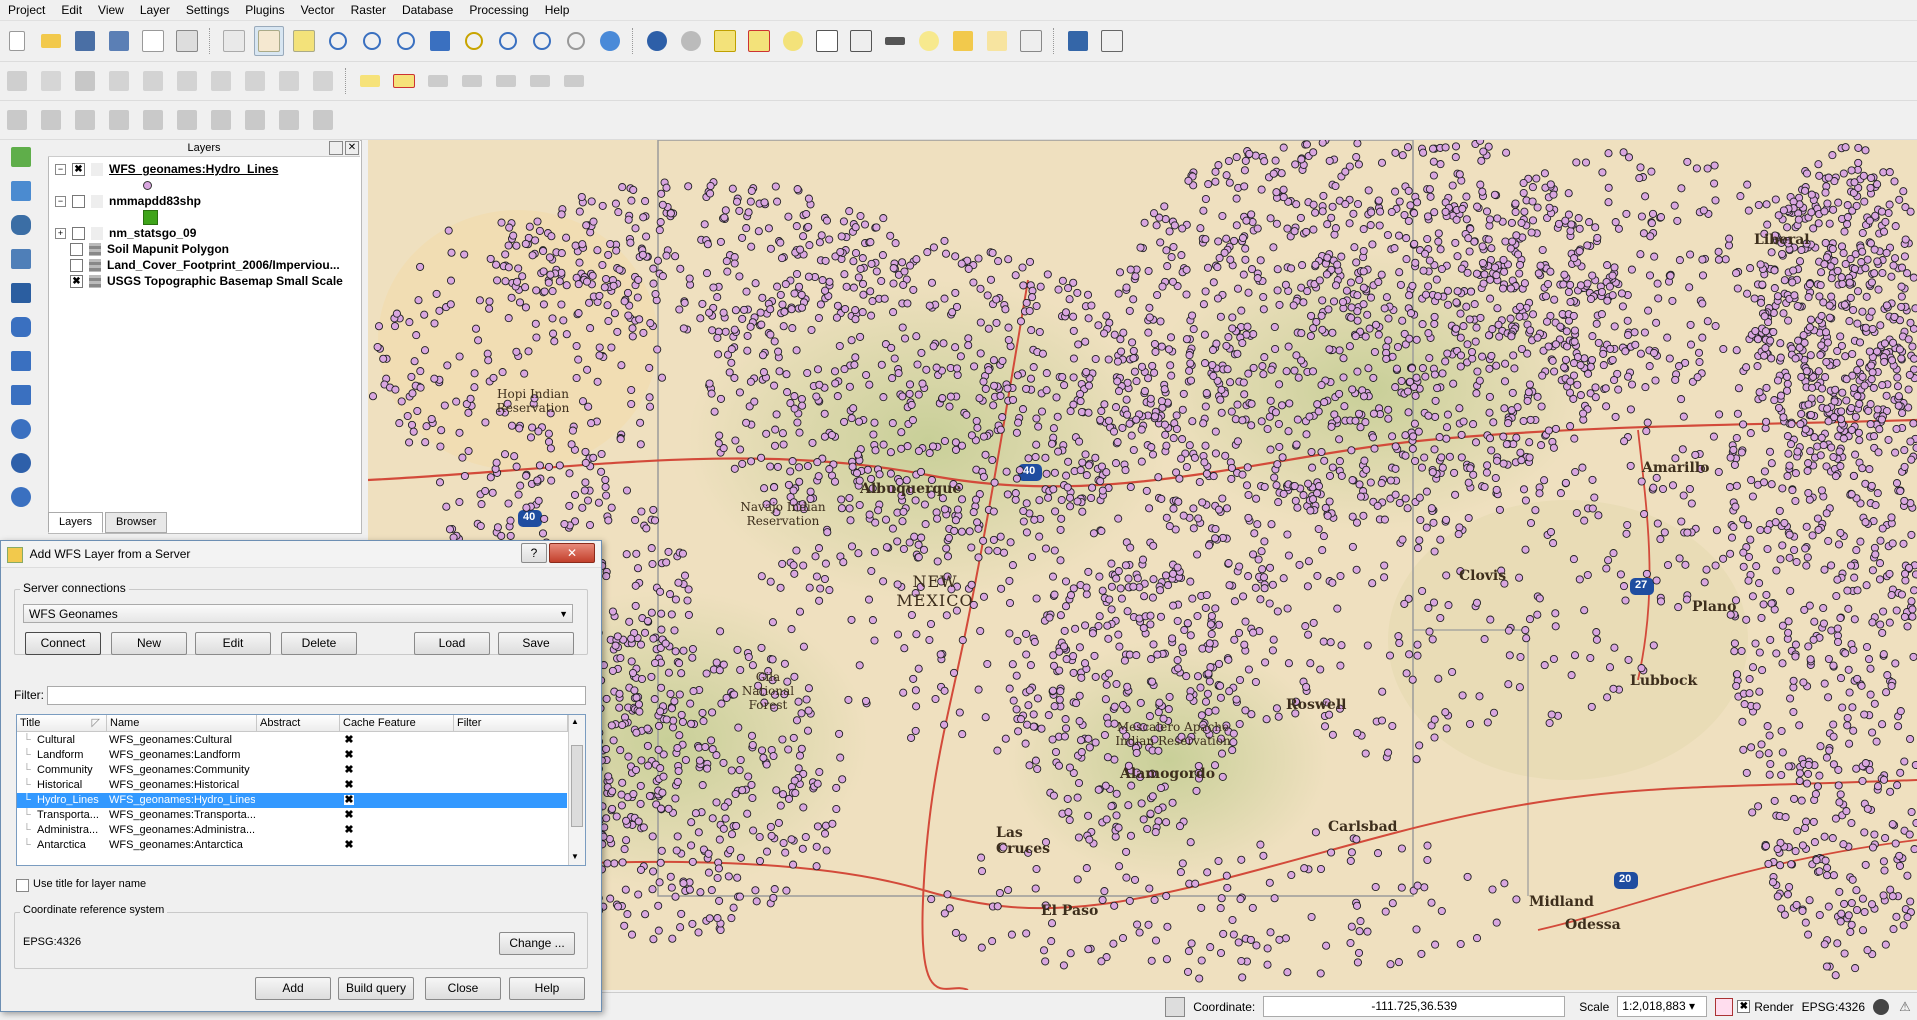  I want to click on measure-button, so click(895, 41).